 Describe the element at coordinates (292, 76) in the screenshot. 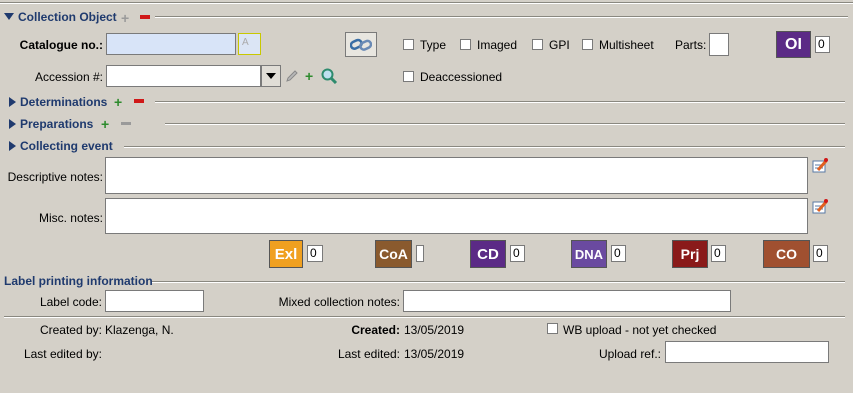

I see `edit-pencil-icon` at that location.